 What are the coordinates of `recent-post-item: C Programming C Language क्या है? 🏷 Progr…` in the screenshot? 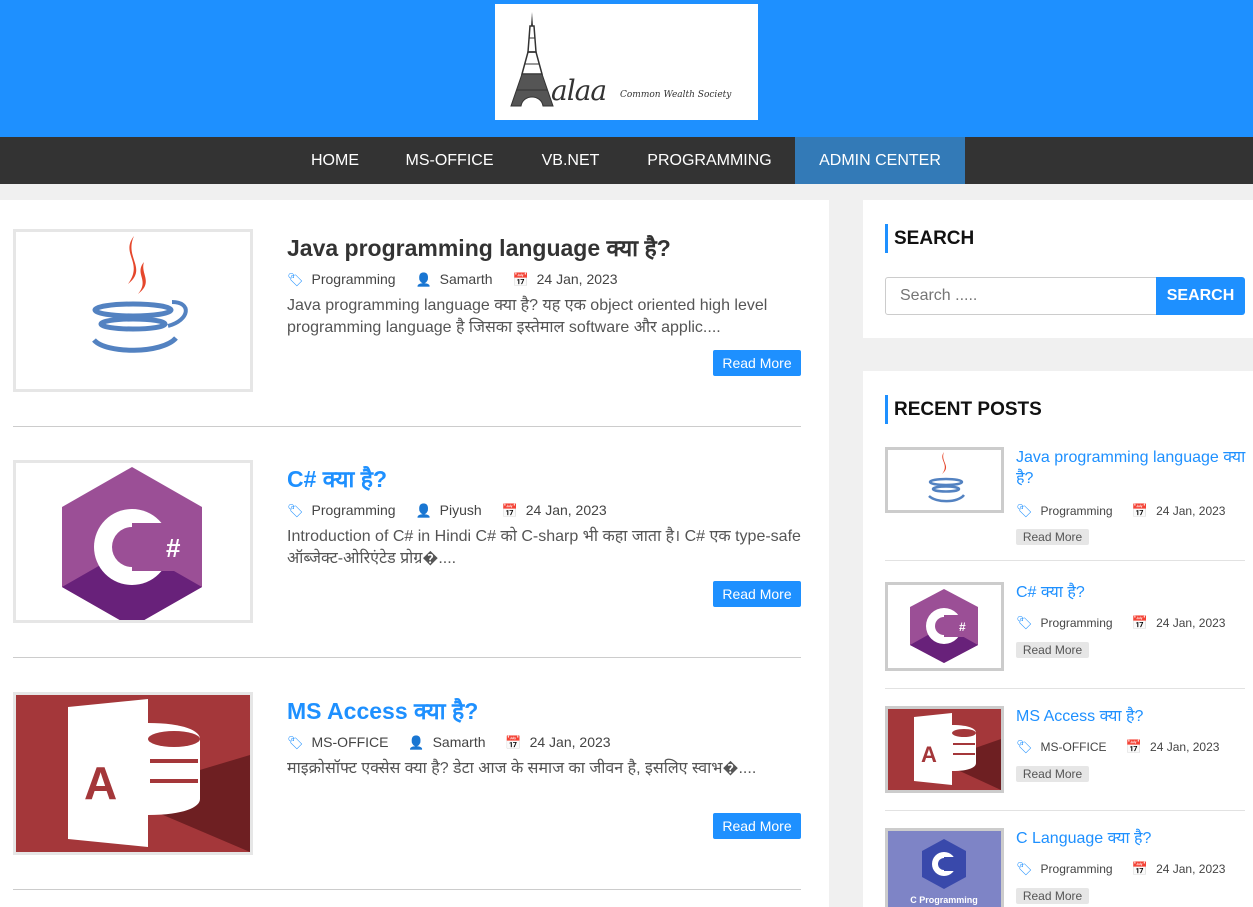 It's located at (1065, 867).